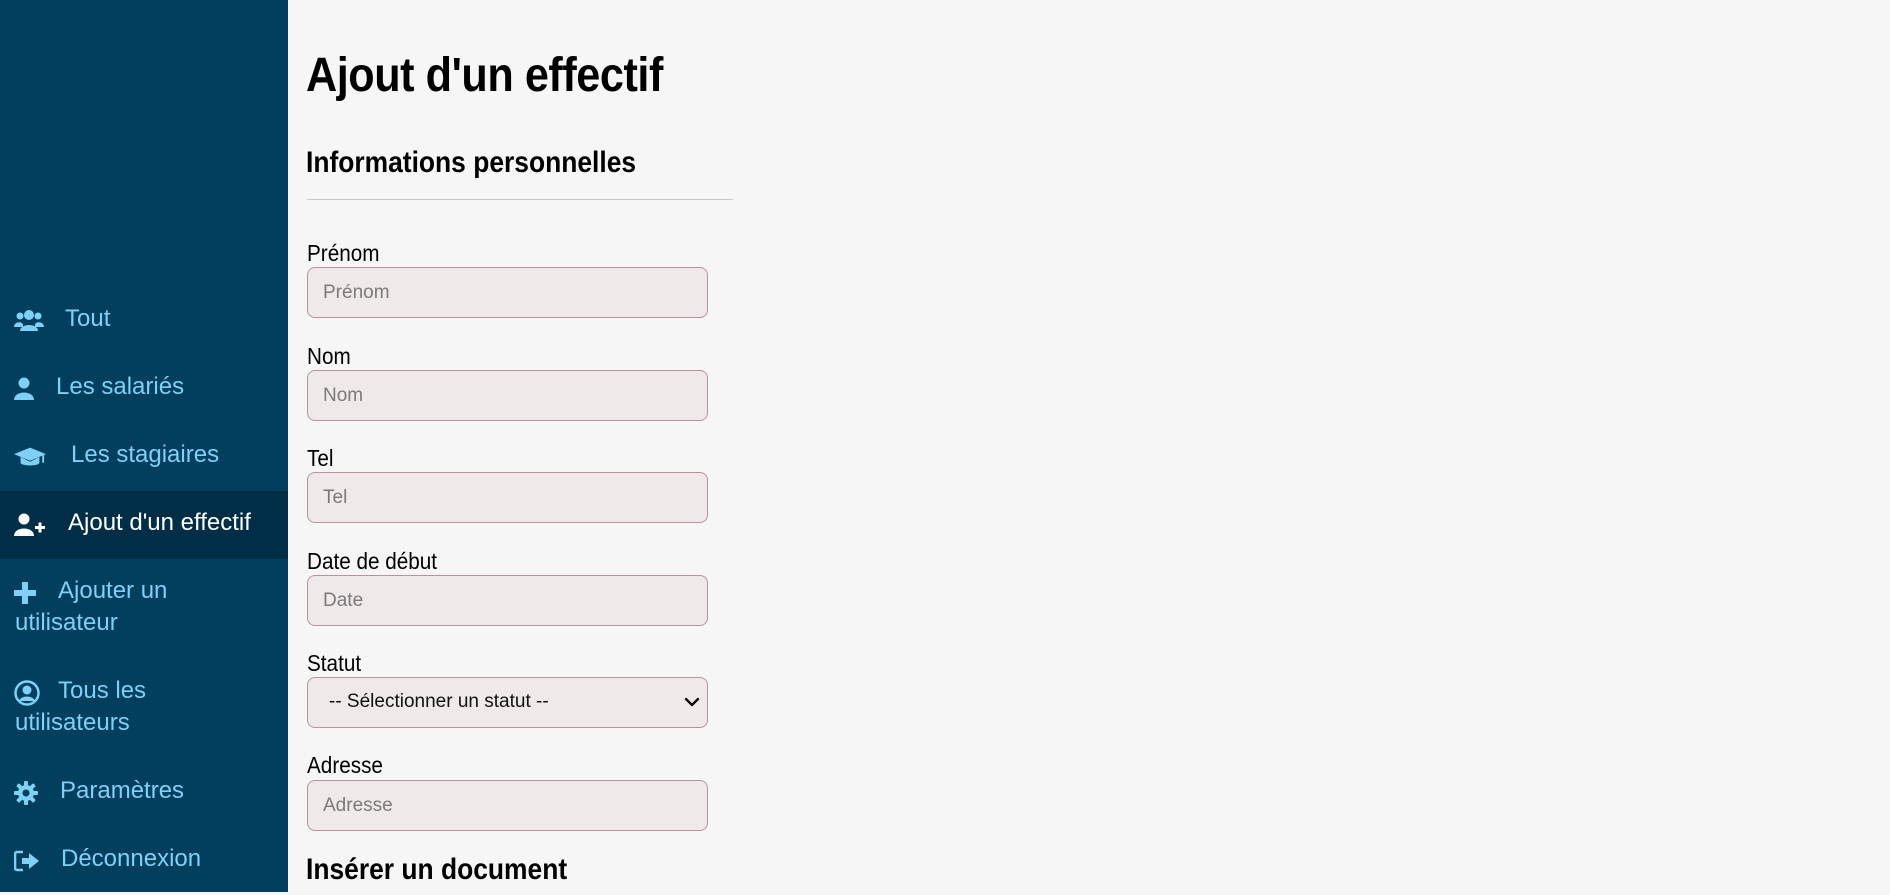 Image resolution: width=1890 pixels, height=895 pixels. I want to click on statut-select: -- Sélectionner un statut --, so click(507, 702).